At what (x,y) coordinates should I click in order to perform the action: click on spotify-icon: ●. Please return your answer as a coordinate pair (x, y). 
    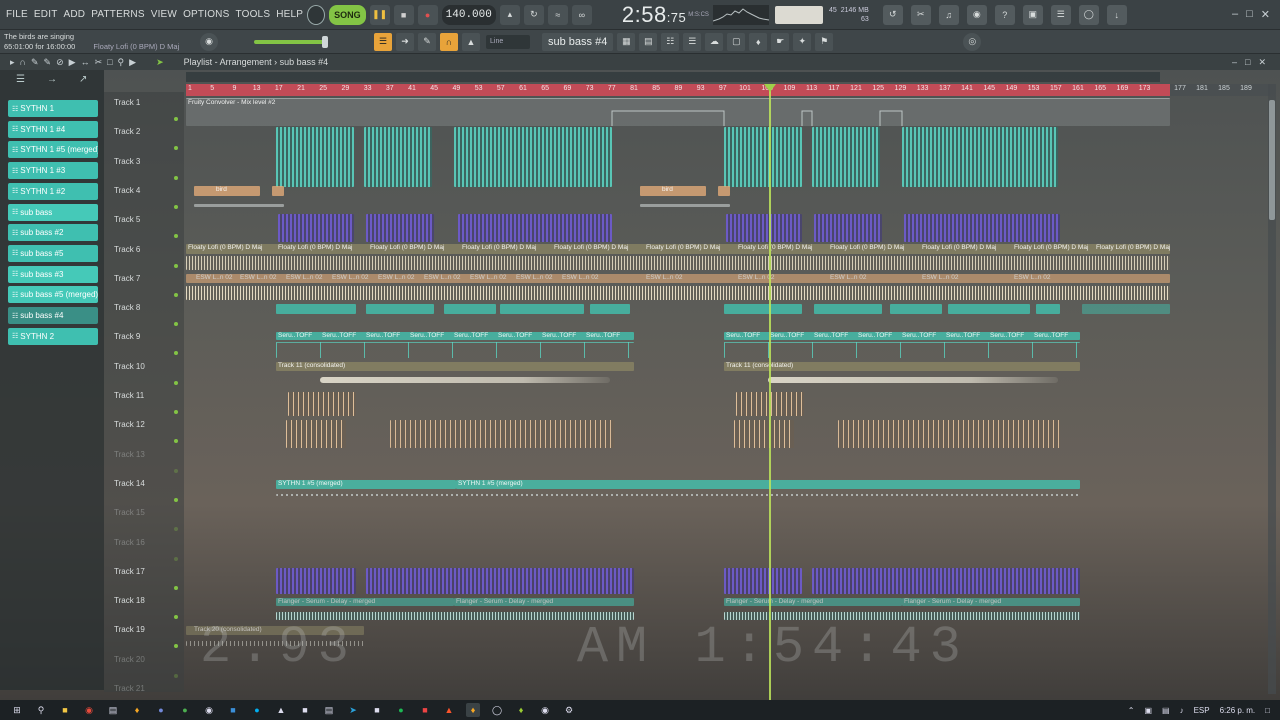
    Looking at the image, I should click on (401, 710).